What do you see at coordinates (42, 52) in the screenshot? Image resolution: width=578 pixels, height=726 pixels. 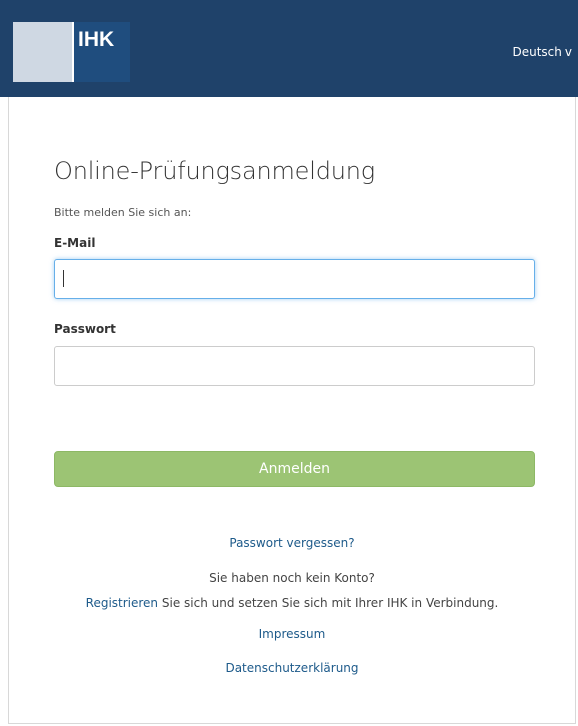 I see `logo-grey-block` at bounding box center [42, 52].